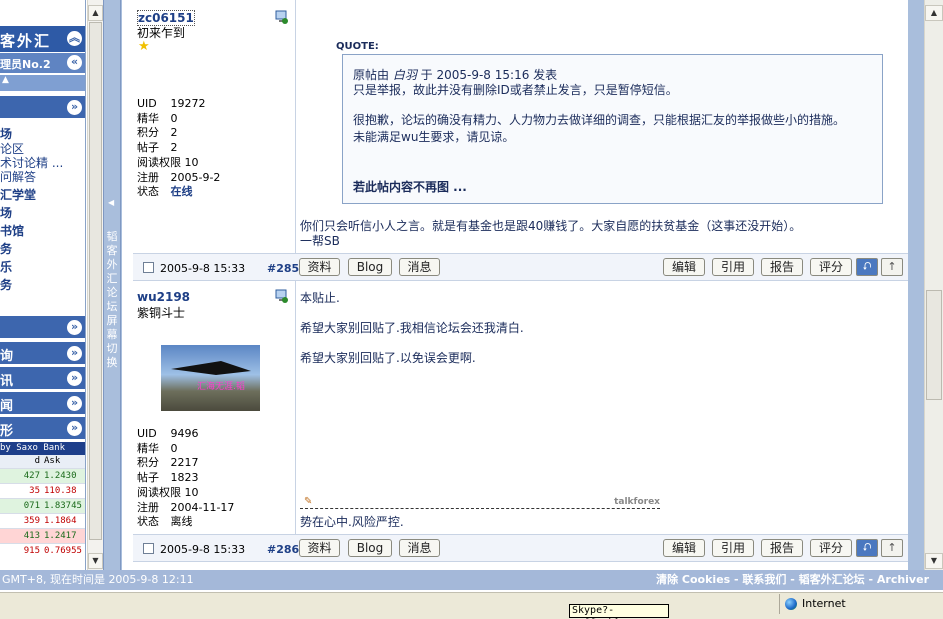 The image size is (943, 619). I want to click on ticker-row: 915 0.76955, so click(42, 550).